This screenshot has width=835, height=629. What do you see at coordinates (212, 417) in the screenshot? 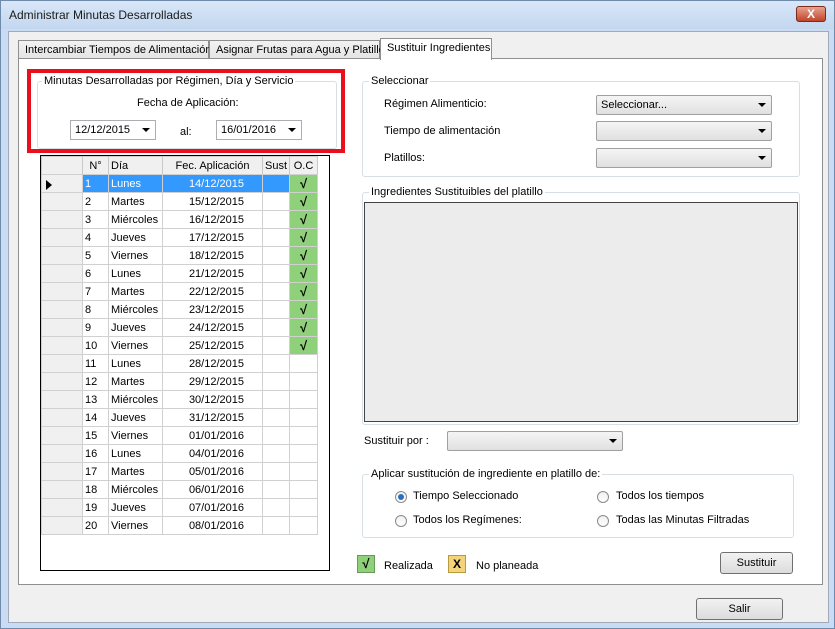
I see `cell-fecha: 31/12/2015` at bounding box center [212, 417].